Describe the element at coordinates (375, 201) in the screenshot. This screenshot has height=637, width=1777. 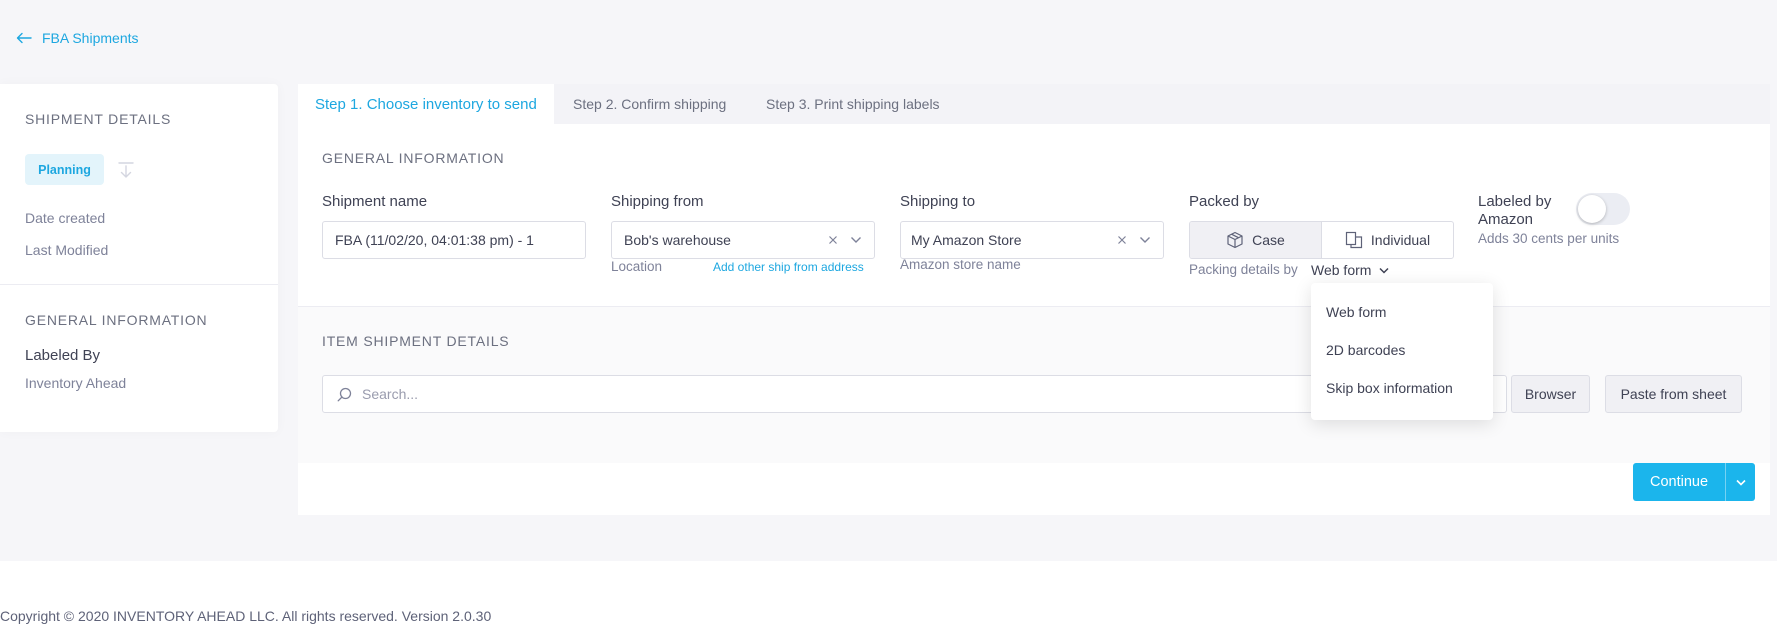
I see `shipment-name-label: Shipment name` at that location.